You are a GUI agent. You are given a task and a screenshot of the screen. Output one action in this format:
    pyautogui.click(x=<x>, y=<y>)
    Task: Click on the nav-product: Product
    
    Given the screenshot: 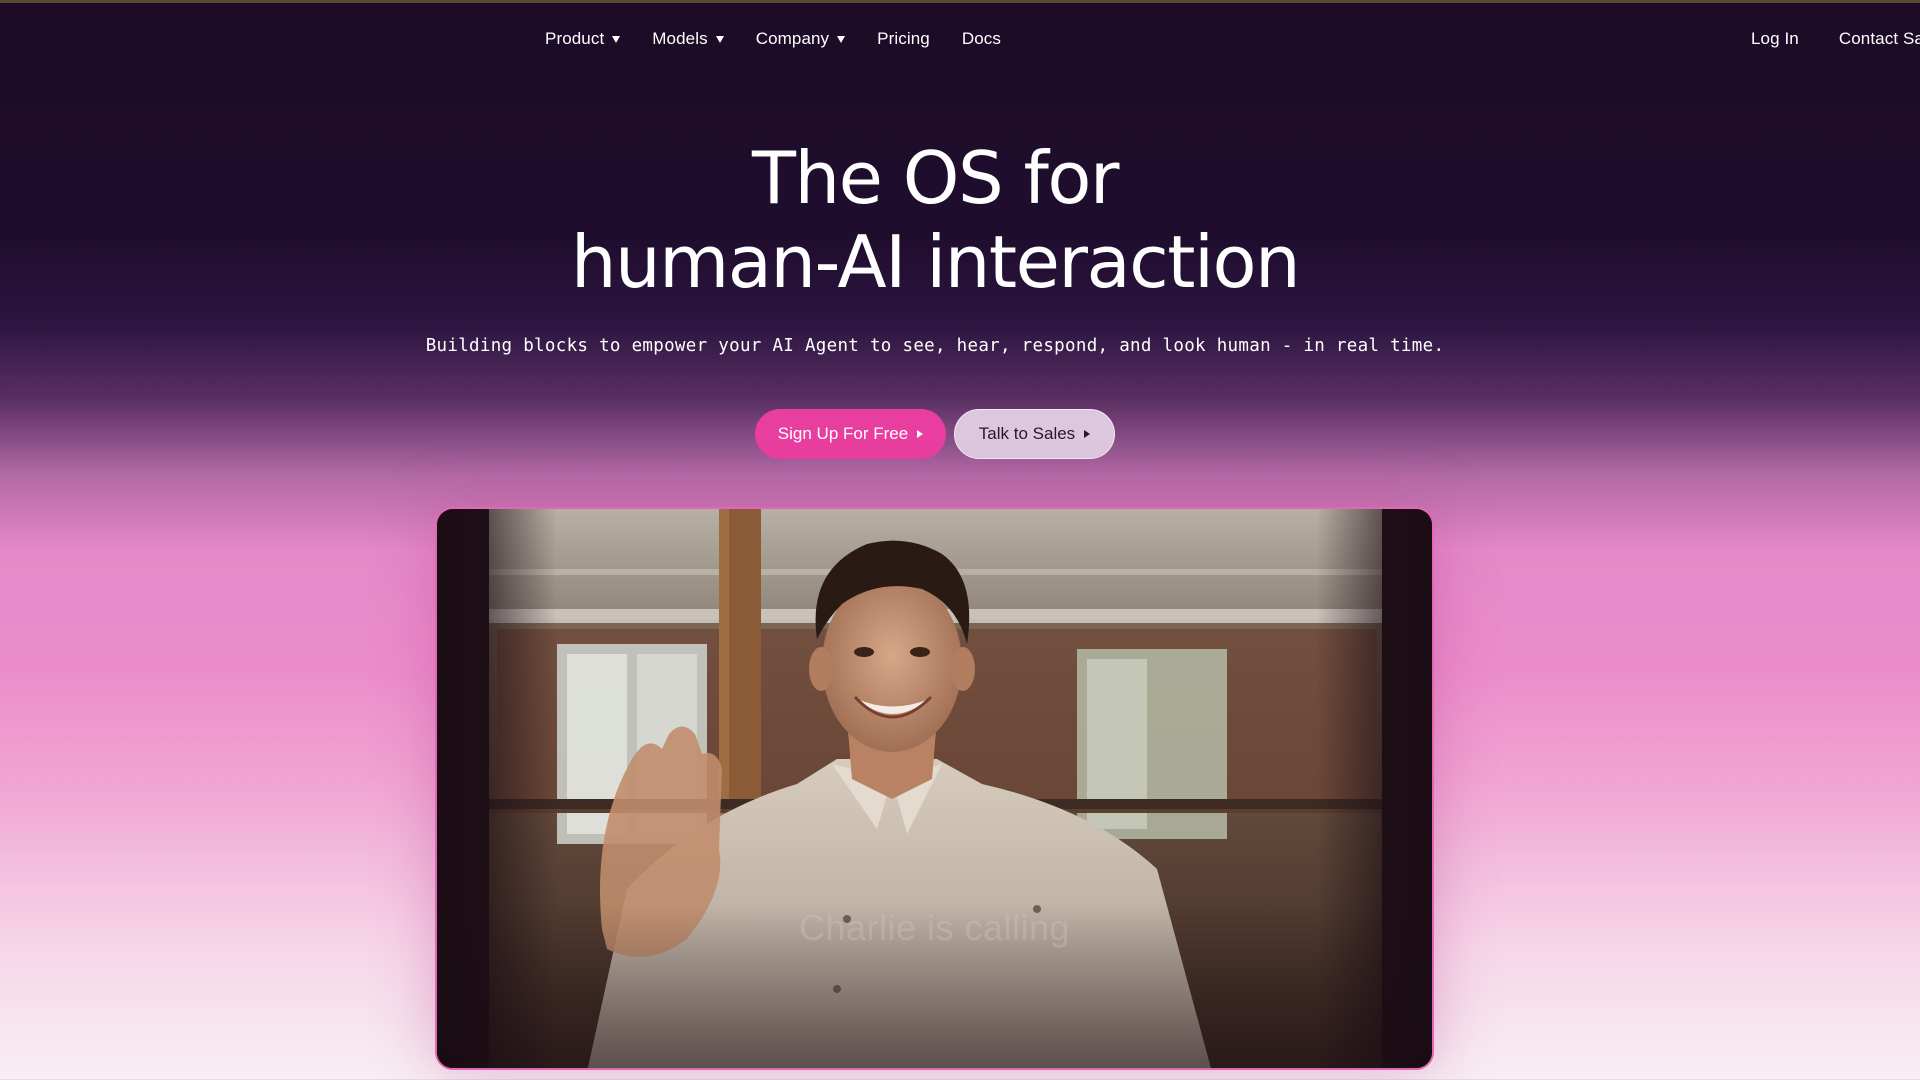 What is the action you would take?
    pyautogui.click(x=583, y=39)
    